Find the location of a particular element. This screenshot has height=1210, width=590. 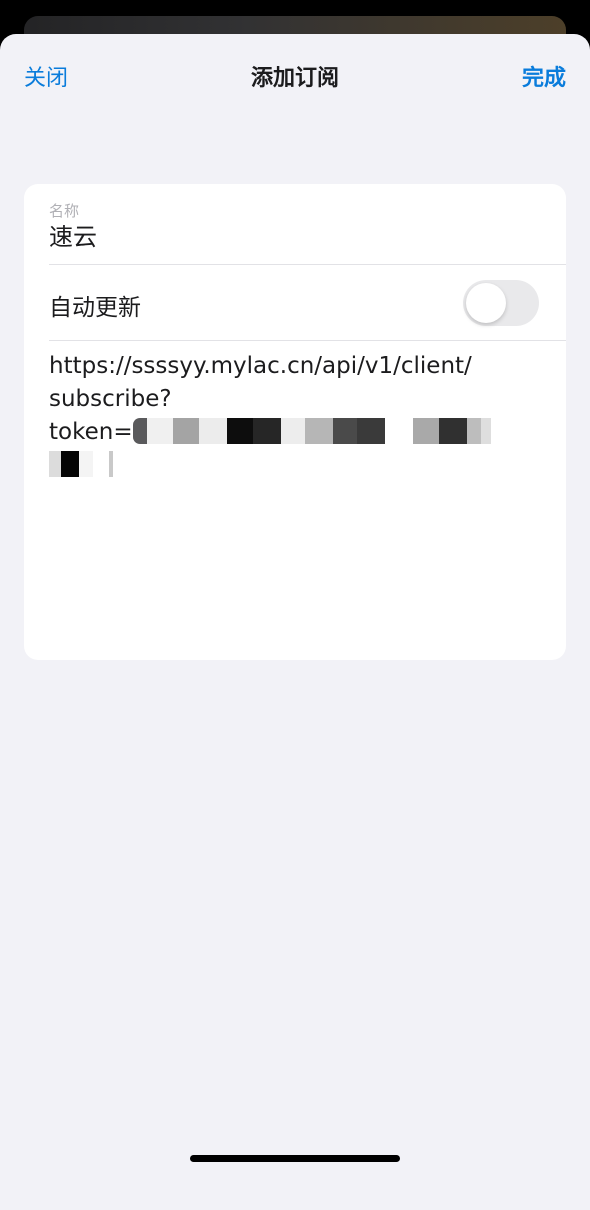

home-indicator is located at coordinates (295, 1158).